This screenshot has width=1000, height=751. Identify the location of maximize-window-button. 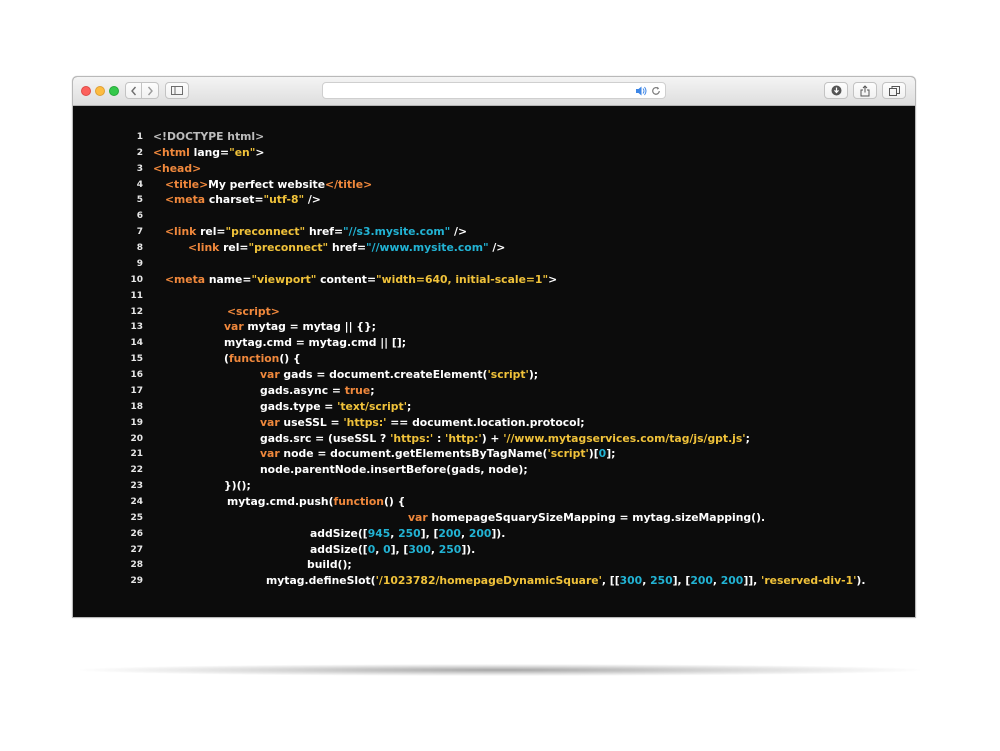
(114, 91).